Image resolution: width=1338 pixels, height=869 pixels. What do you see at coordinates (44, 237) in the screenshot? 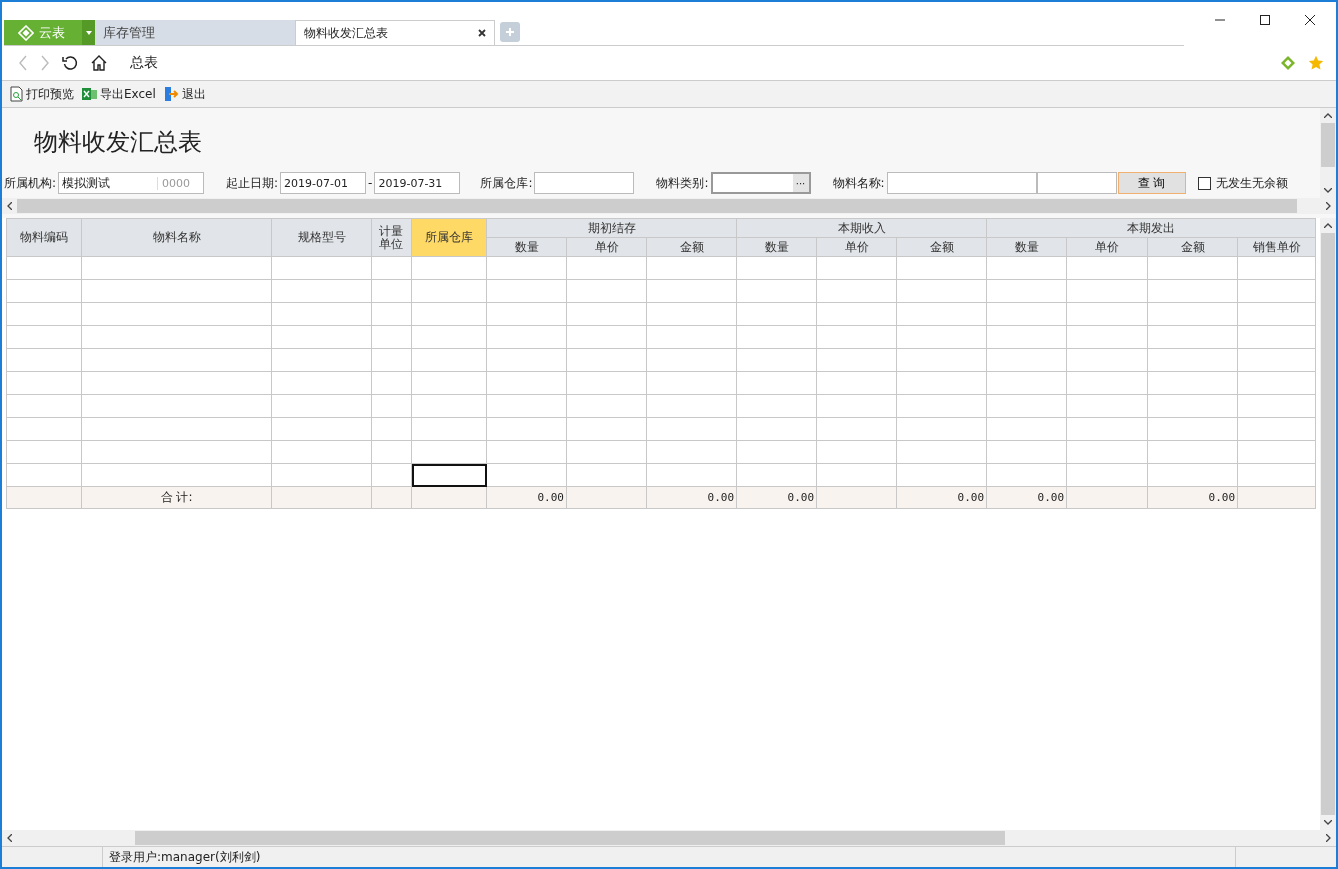
I see `column-header: 物料编码` at bounding box center [44, 237].